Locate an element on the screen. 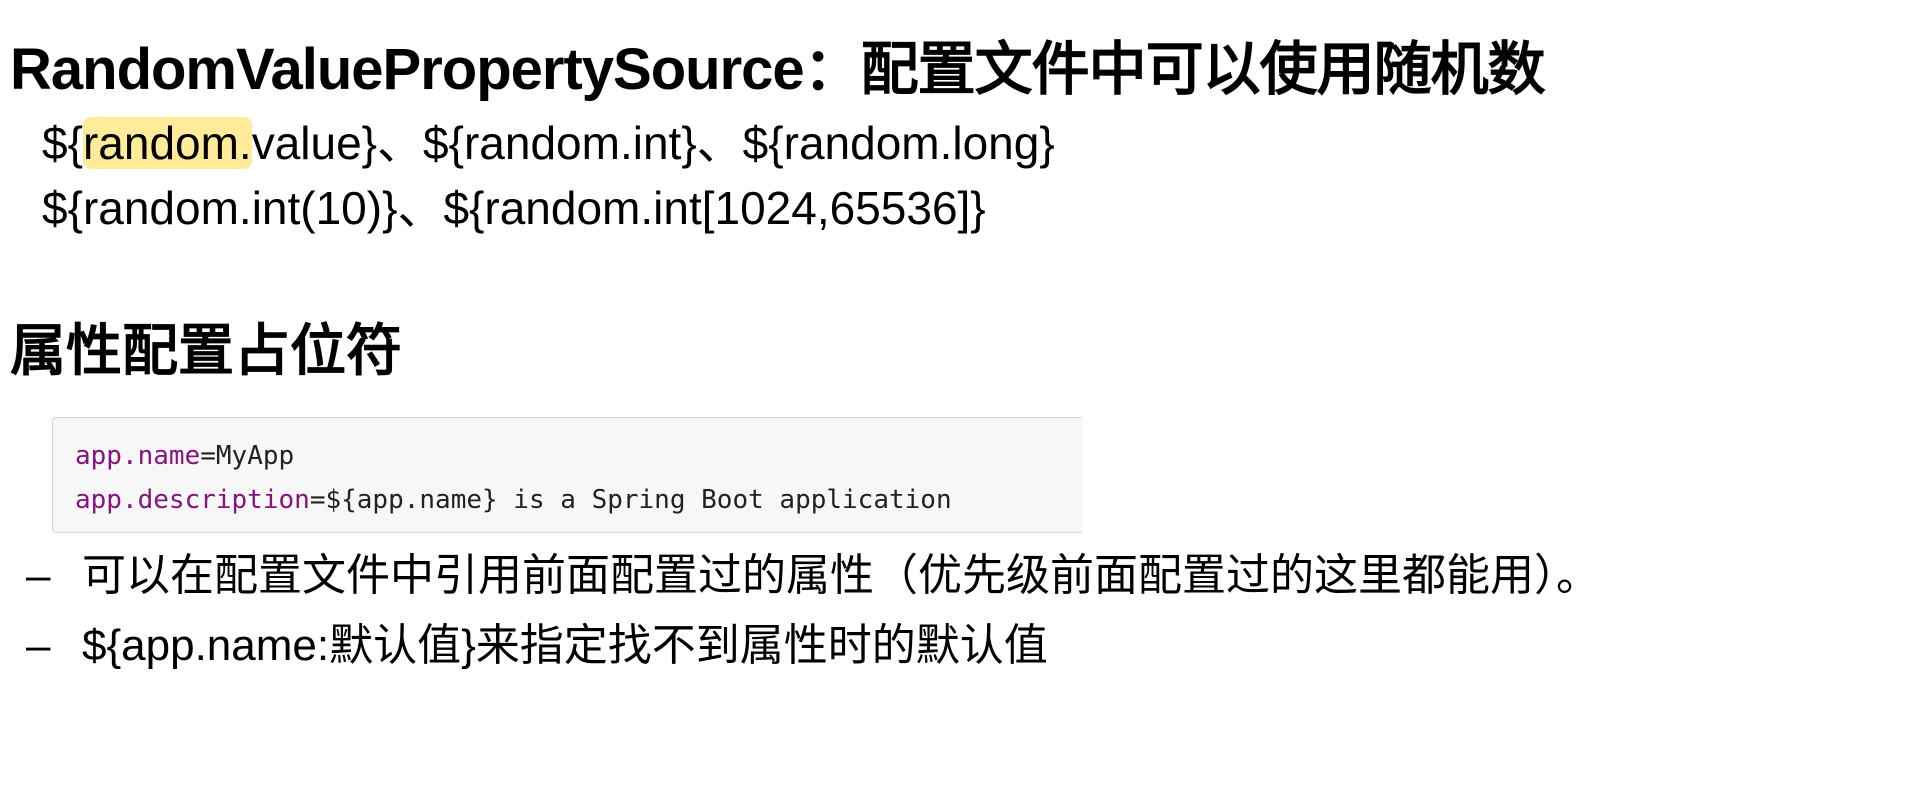 The width and height of the screenshot is (1920, 801). line-prefix: ${ is located at coordinates (62, 143).